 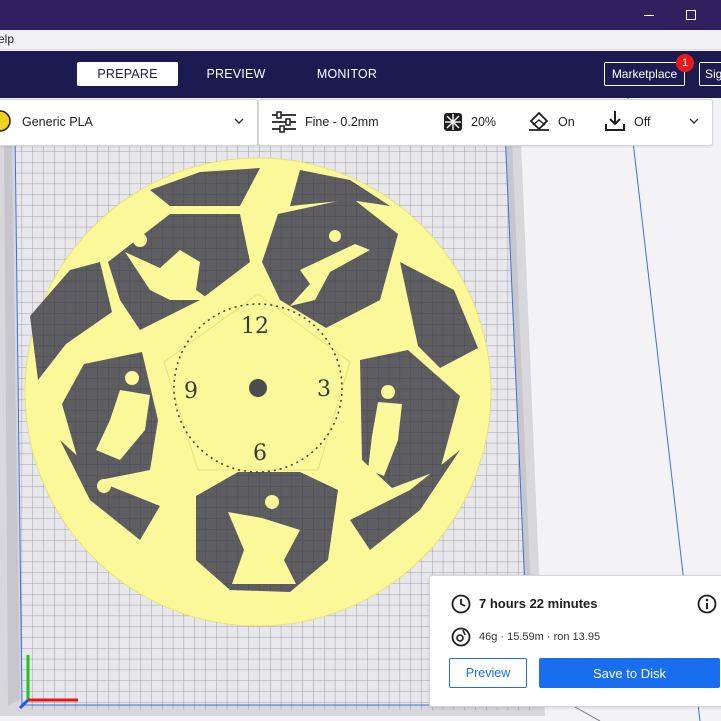 I want to click on infill-label: 20%, so click(x=484, y=122).